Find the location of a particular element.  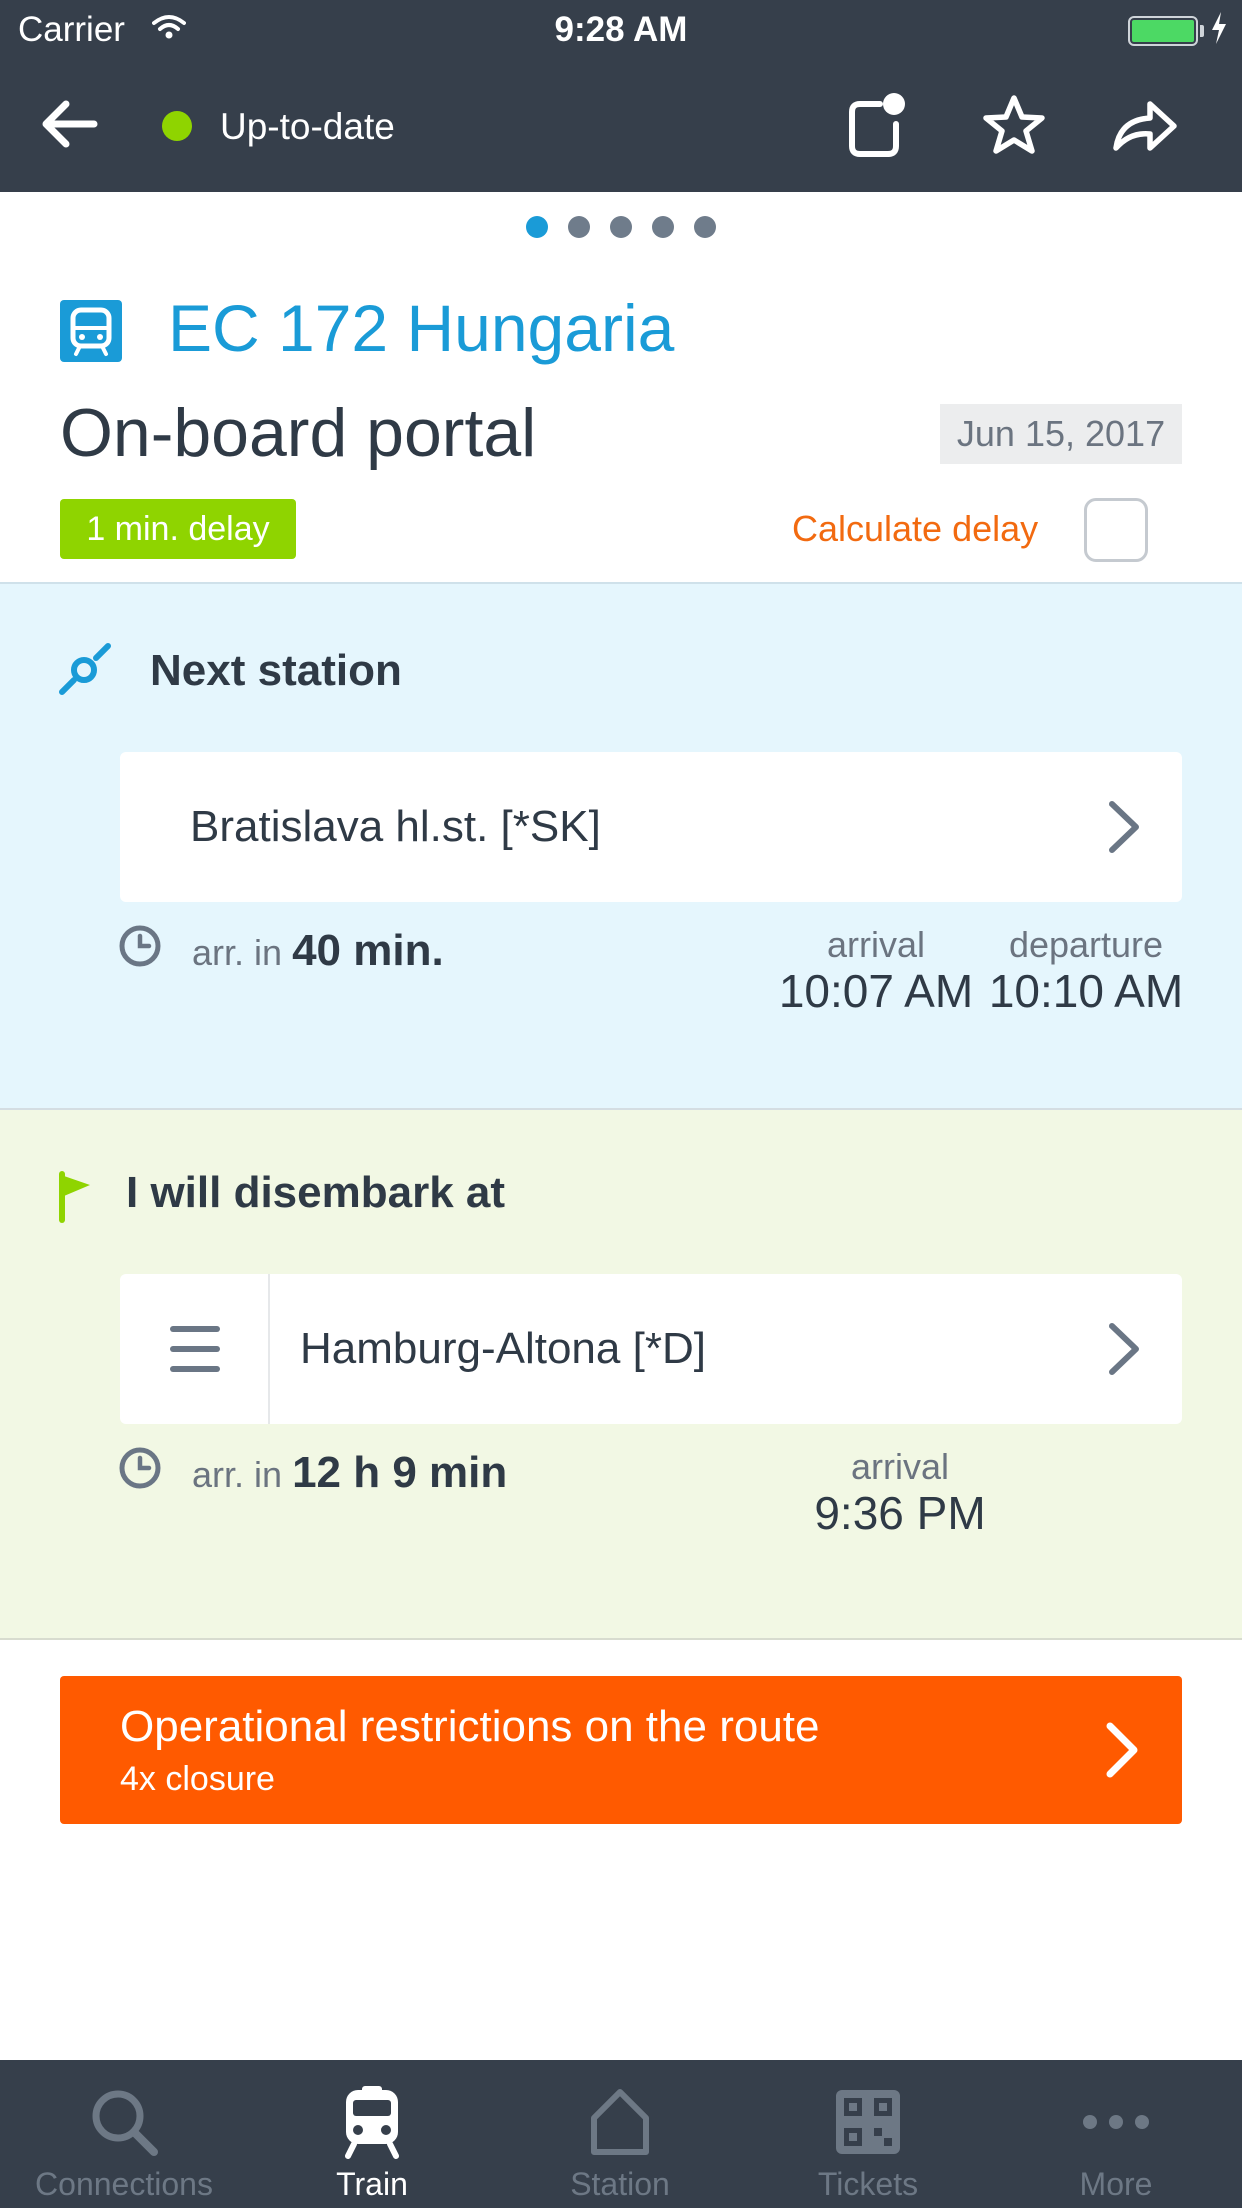

next-station-name: Bratislava hl.st. [*SK] is located at coordinates (395, 826).